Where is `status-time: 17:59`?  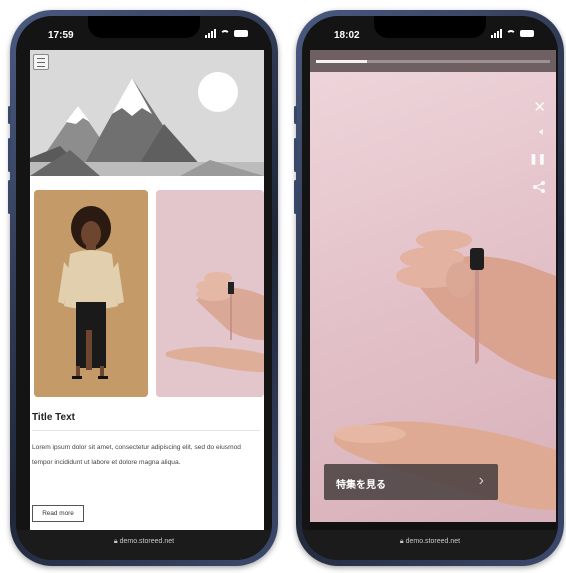
status-time: 17:59 is located at coordinates (61, 35).